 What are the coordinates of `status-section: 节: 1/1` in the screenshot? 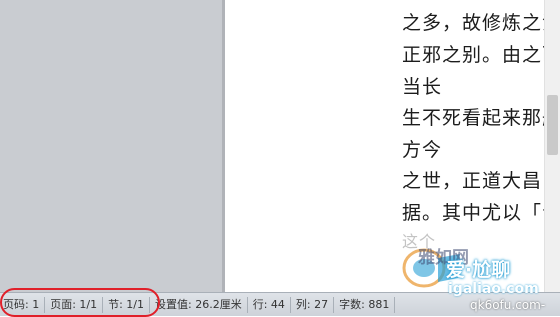 It's located at (127, 304).